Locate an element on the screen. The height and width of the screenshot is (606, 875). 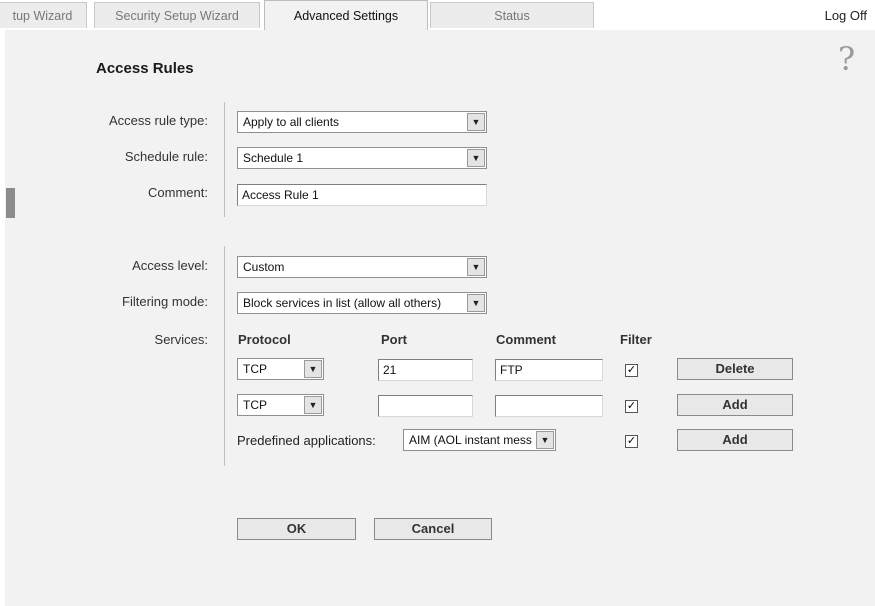
help-icon: ? is located at coordinates (846, 59).